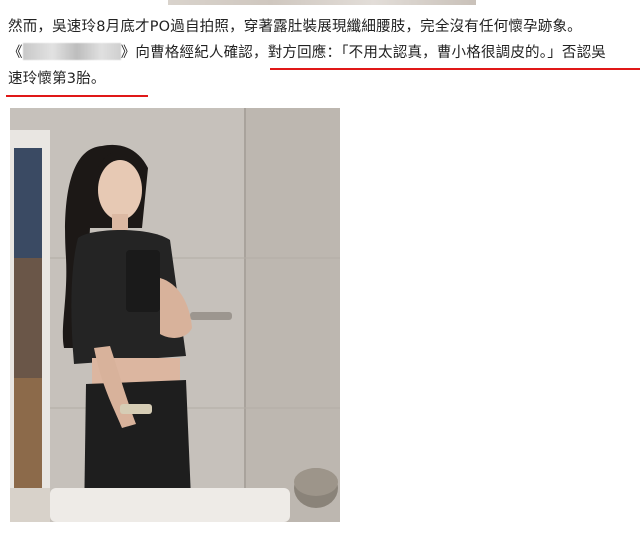  I want to click on previous-image-edge, so click(322, 2).